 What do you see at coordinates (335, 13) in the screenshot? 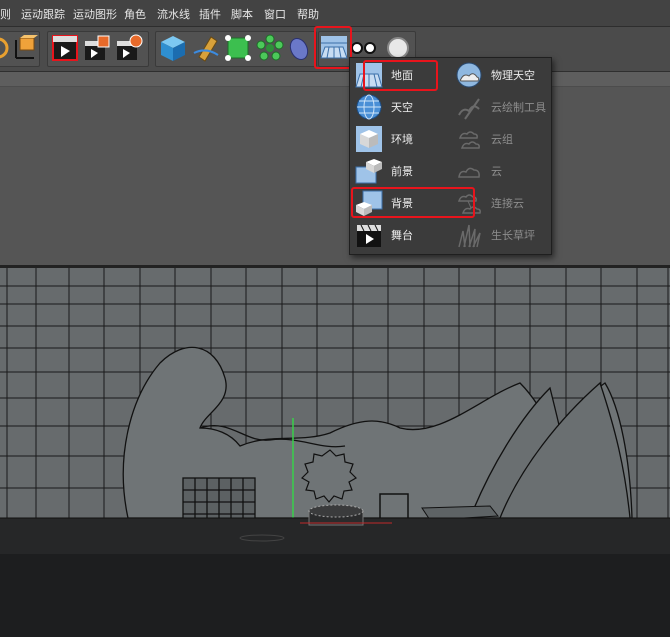
I see `menu-bar: 则 运动跟踪 运动图形 角色 流水线 插件 脚本 窗口 帮助` at bounding box center [335, 13].